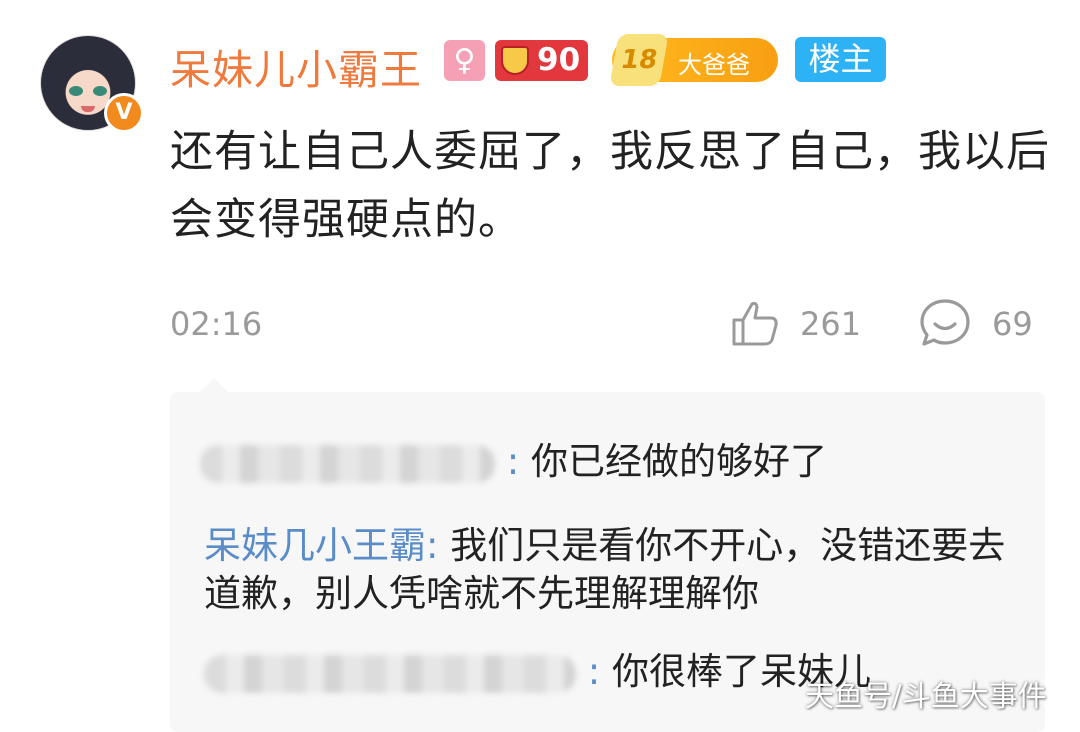 The height and width of the screenshot is (732, 1080). Describe the element at coordinates (840, 59) in the screenshot. I see `owner-badge: 楼主` at that location.